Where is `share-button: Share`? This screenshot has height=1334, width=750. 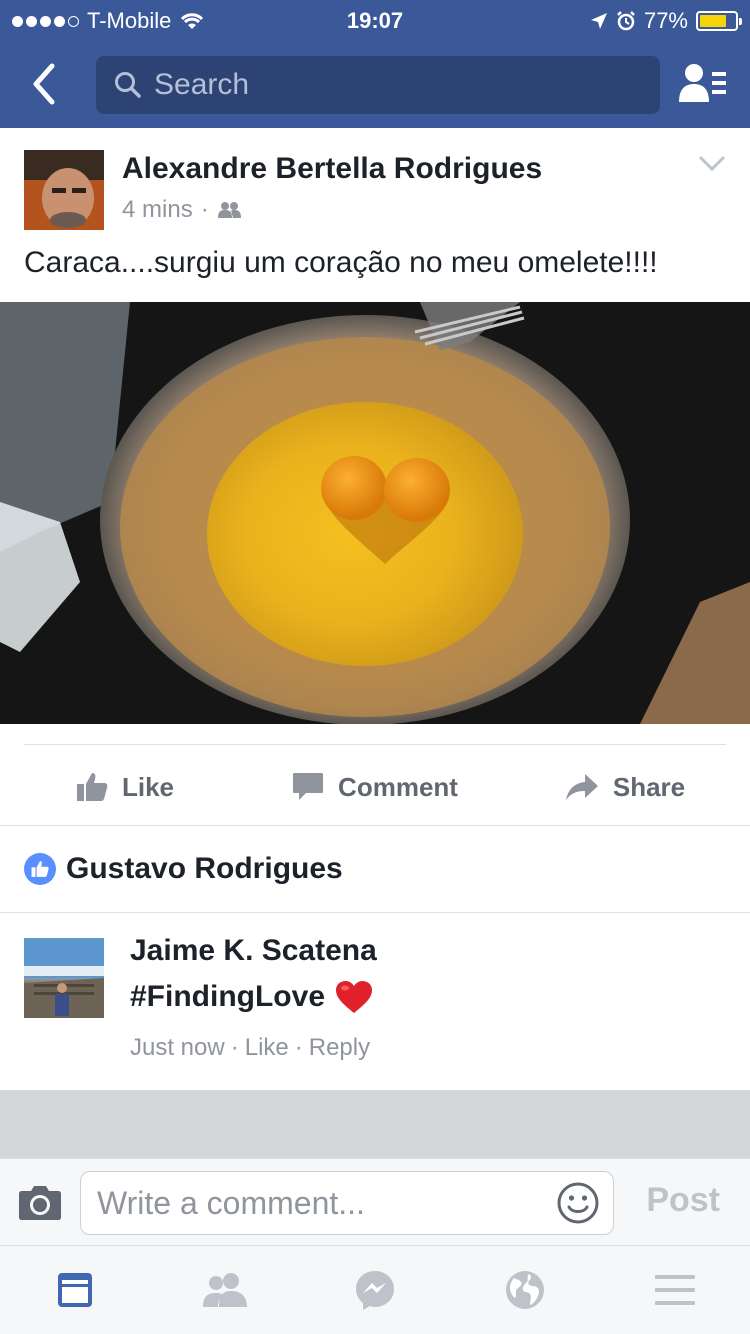
share-button: Share is located at coordinates (625, 787).